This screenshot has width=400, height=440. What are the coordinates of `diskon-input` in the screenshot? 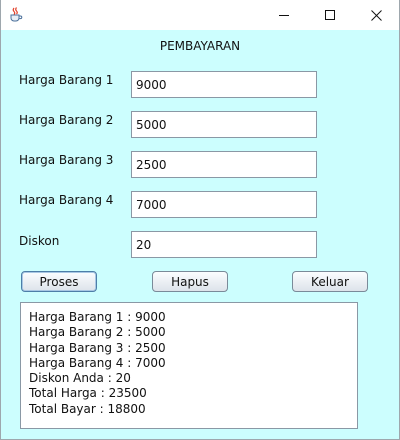 It's located at (224, 244).